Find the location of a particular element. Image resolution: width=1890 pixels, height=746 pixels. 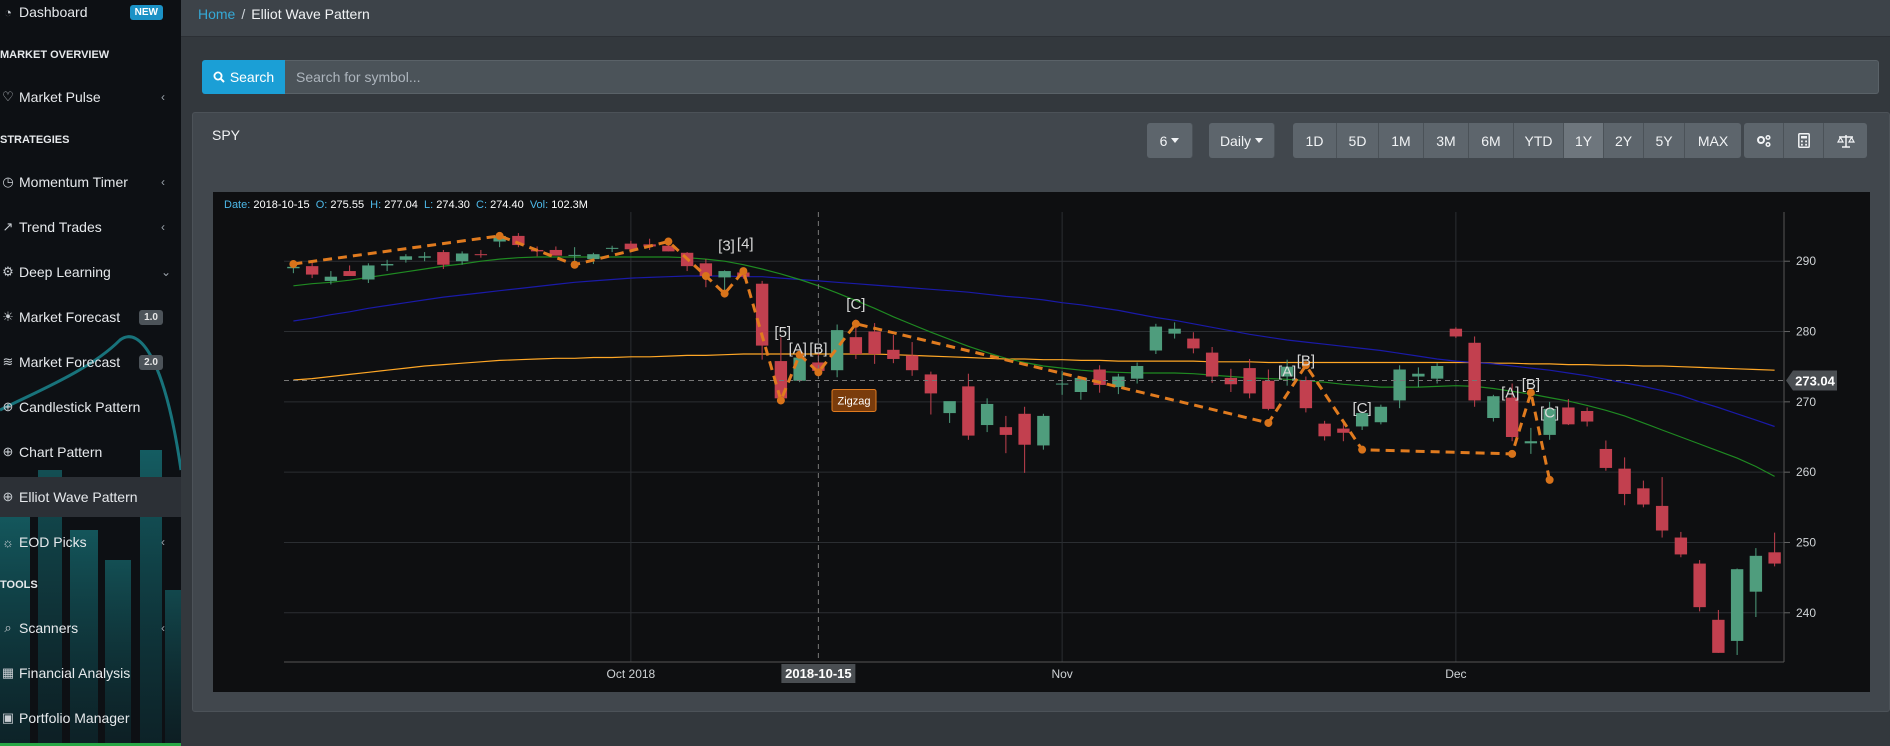

sidebar-item-deep-learning: ⚙ Deep Learning ⌄ is located at coordinates (90, 272).